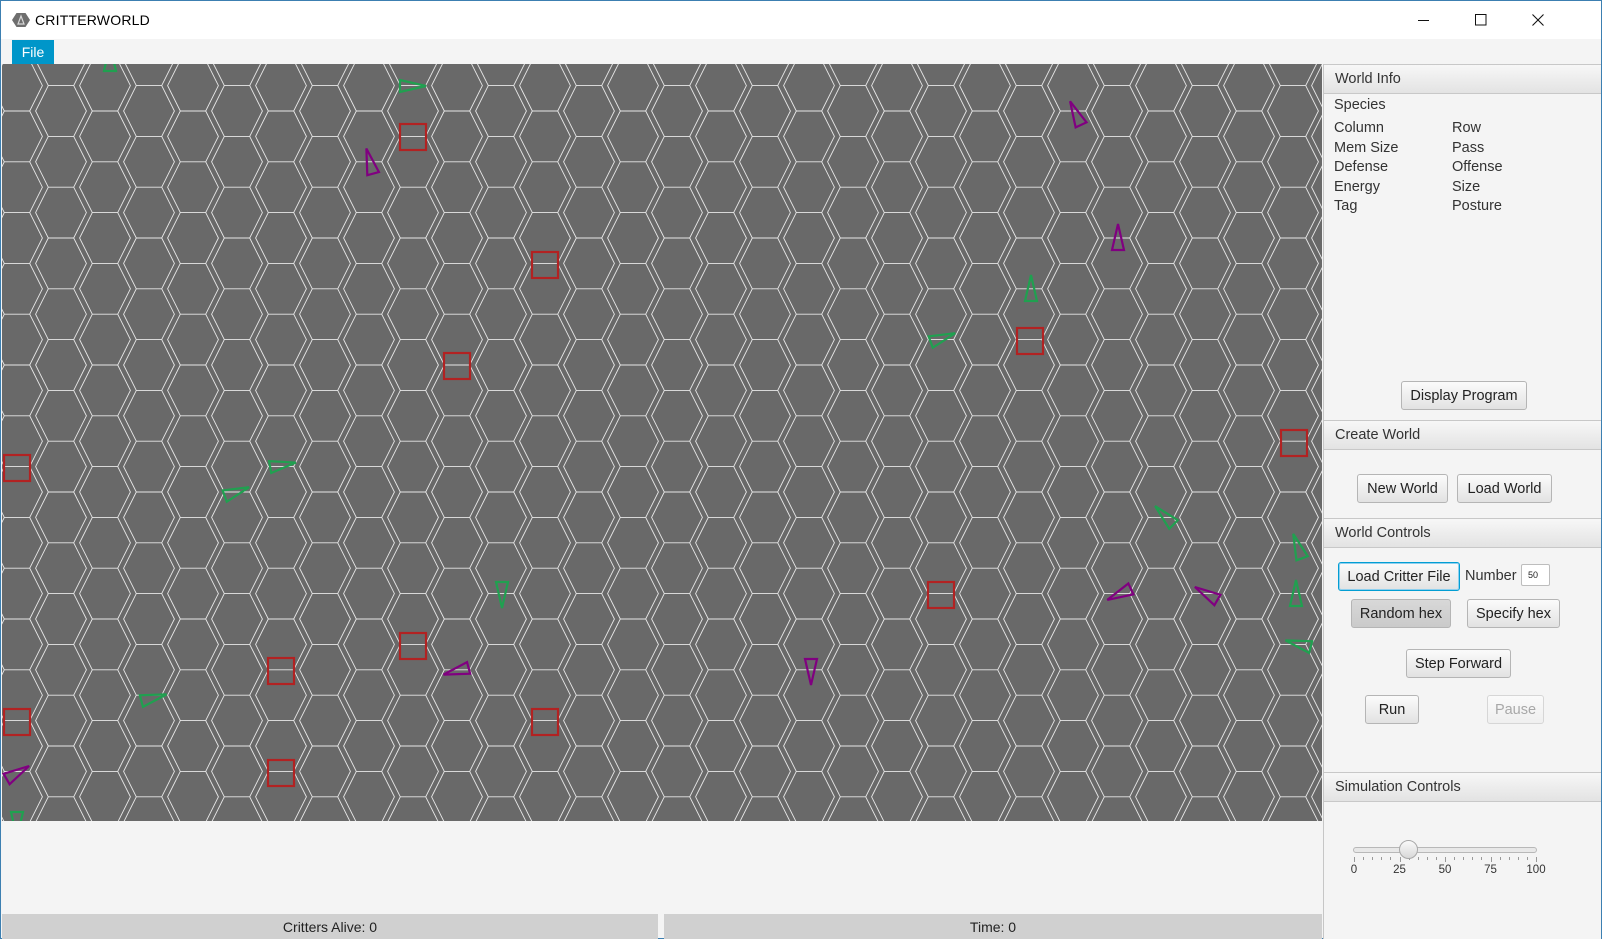 This screenshot has height=939, width=1602. Describe the element at coordinates (1366, 148) in the screenshot. I see `mem-size-label: Mem Size` at that location.